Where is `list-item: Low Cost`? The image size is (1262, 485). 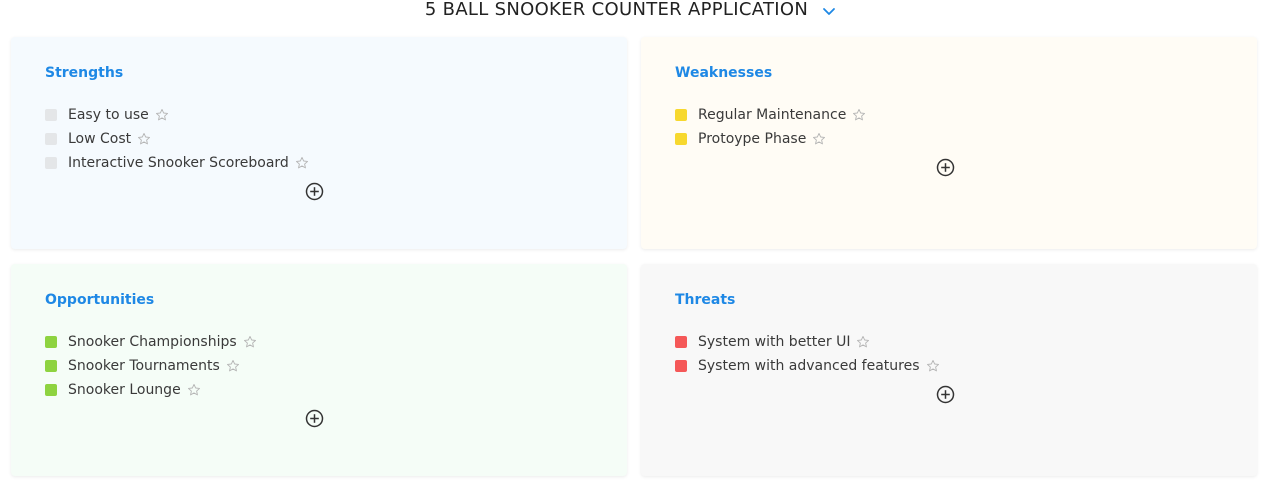
list-item: Low Cost is located at coordinates (177, 139).